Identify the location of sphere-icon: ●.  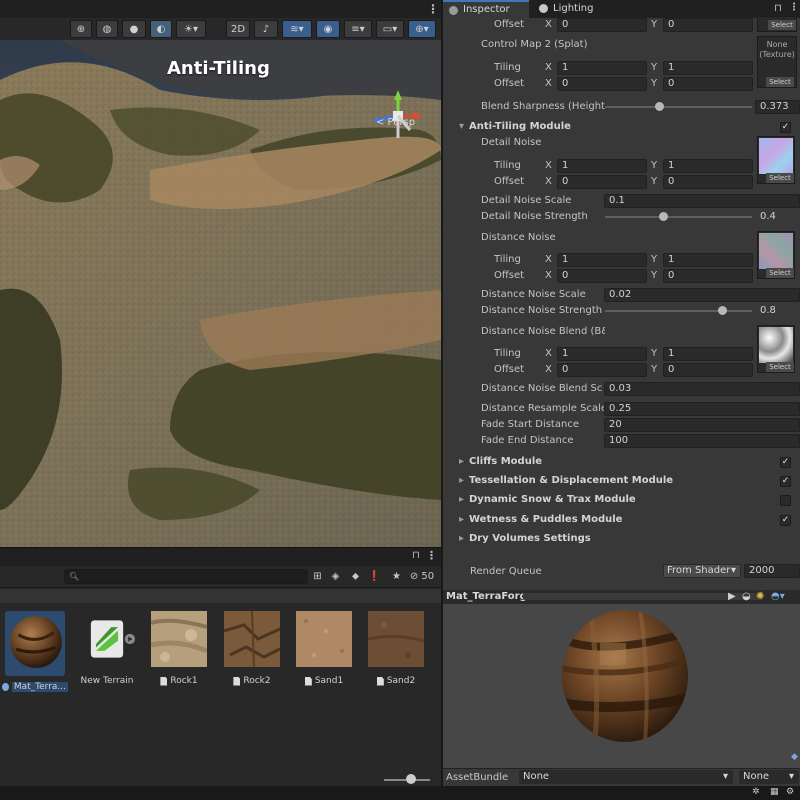
(134, 29).